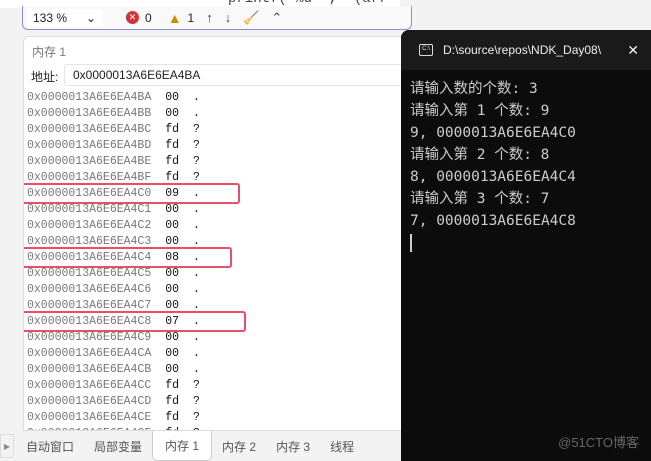  I want to click on arrow-up-icon: ↑, so click(209, 17).